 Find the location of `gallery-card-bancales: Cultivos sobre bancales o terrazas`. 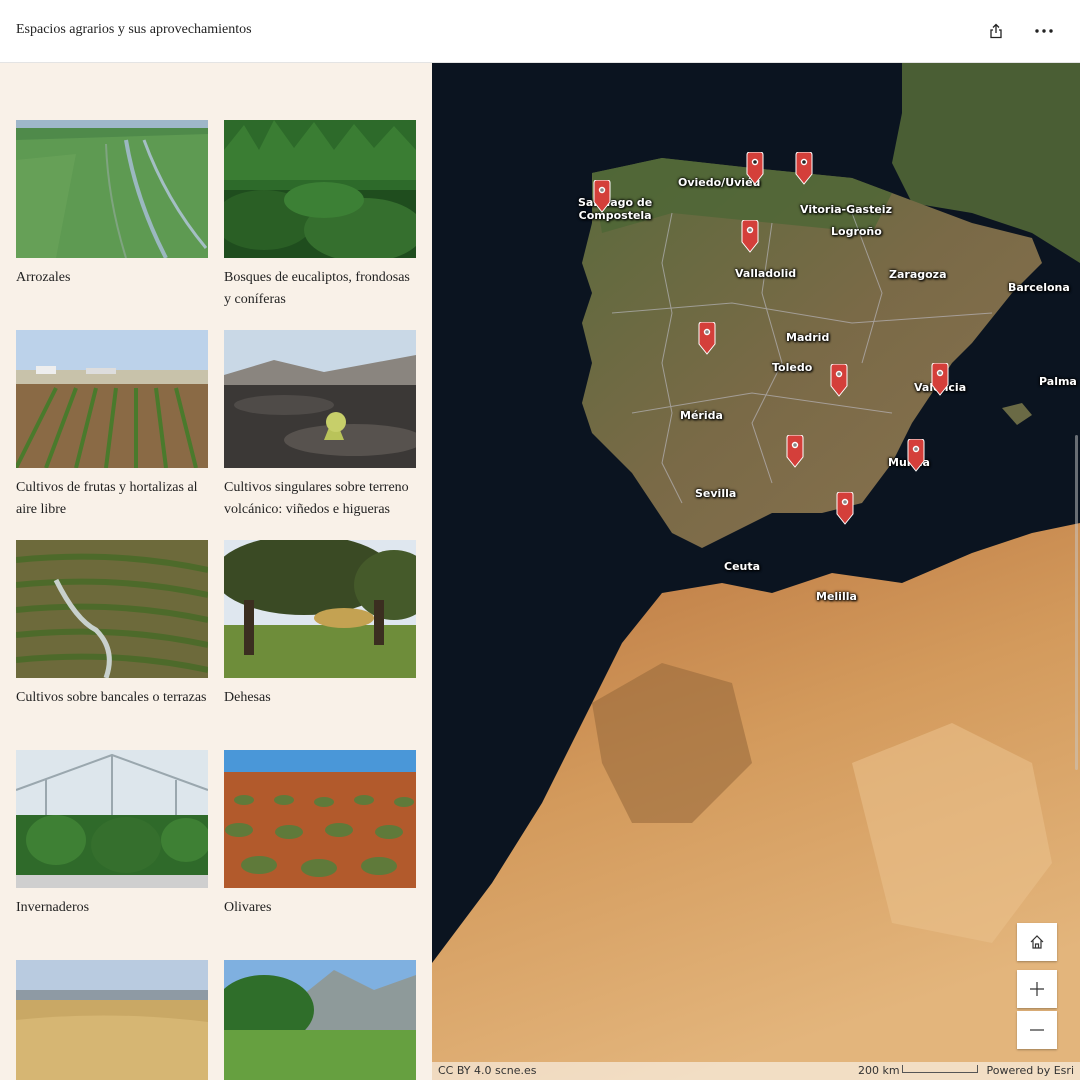

gallery-card-bancales: Cultivos sobre bancales o terrazas is located at coordinates (112, 624).